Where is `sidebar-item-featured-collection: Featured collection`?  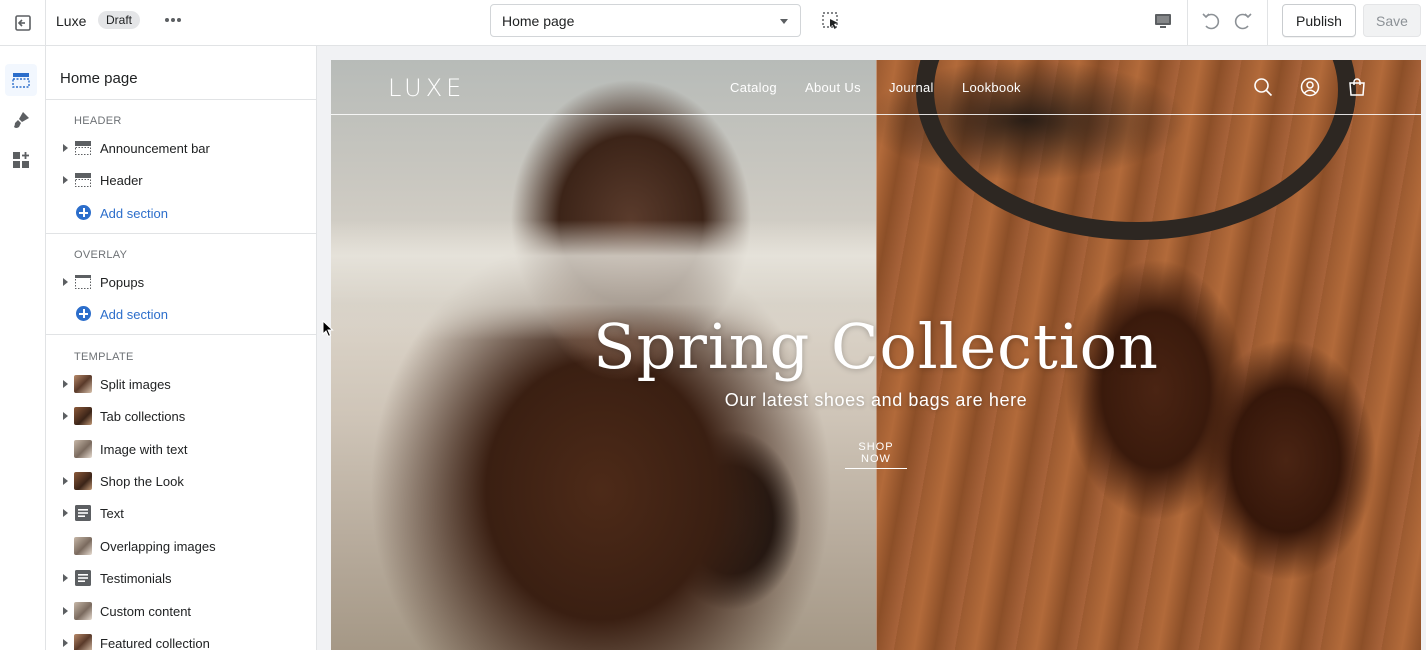 sidebar-item-featured-collection: Featured collection is located at coordinates (181, 639).